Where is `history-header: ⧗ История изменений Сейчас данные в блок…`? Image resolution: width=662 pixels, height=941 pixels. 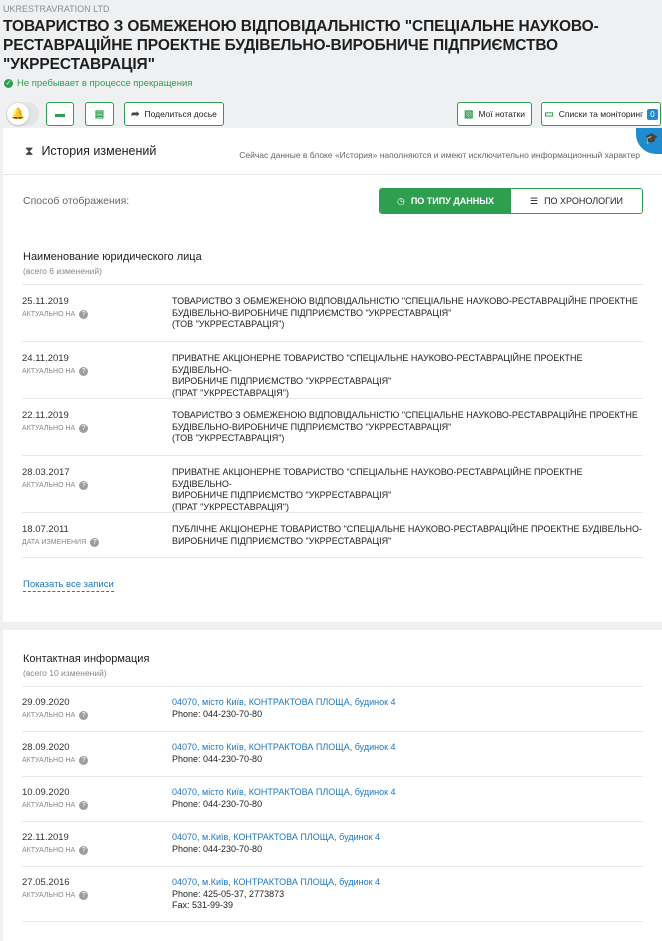
history-header: ⧗ История изменений Сейчас данные в блок… is located at coordinates (332, 151).